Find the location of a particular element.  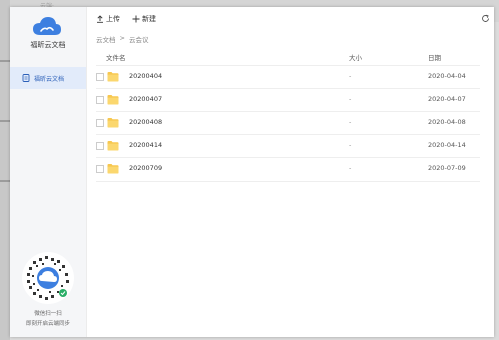

file-date: 2020-04-07 is located at coordinates (447, 99).